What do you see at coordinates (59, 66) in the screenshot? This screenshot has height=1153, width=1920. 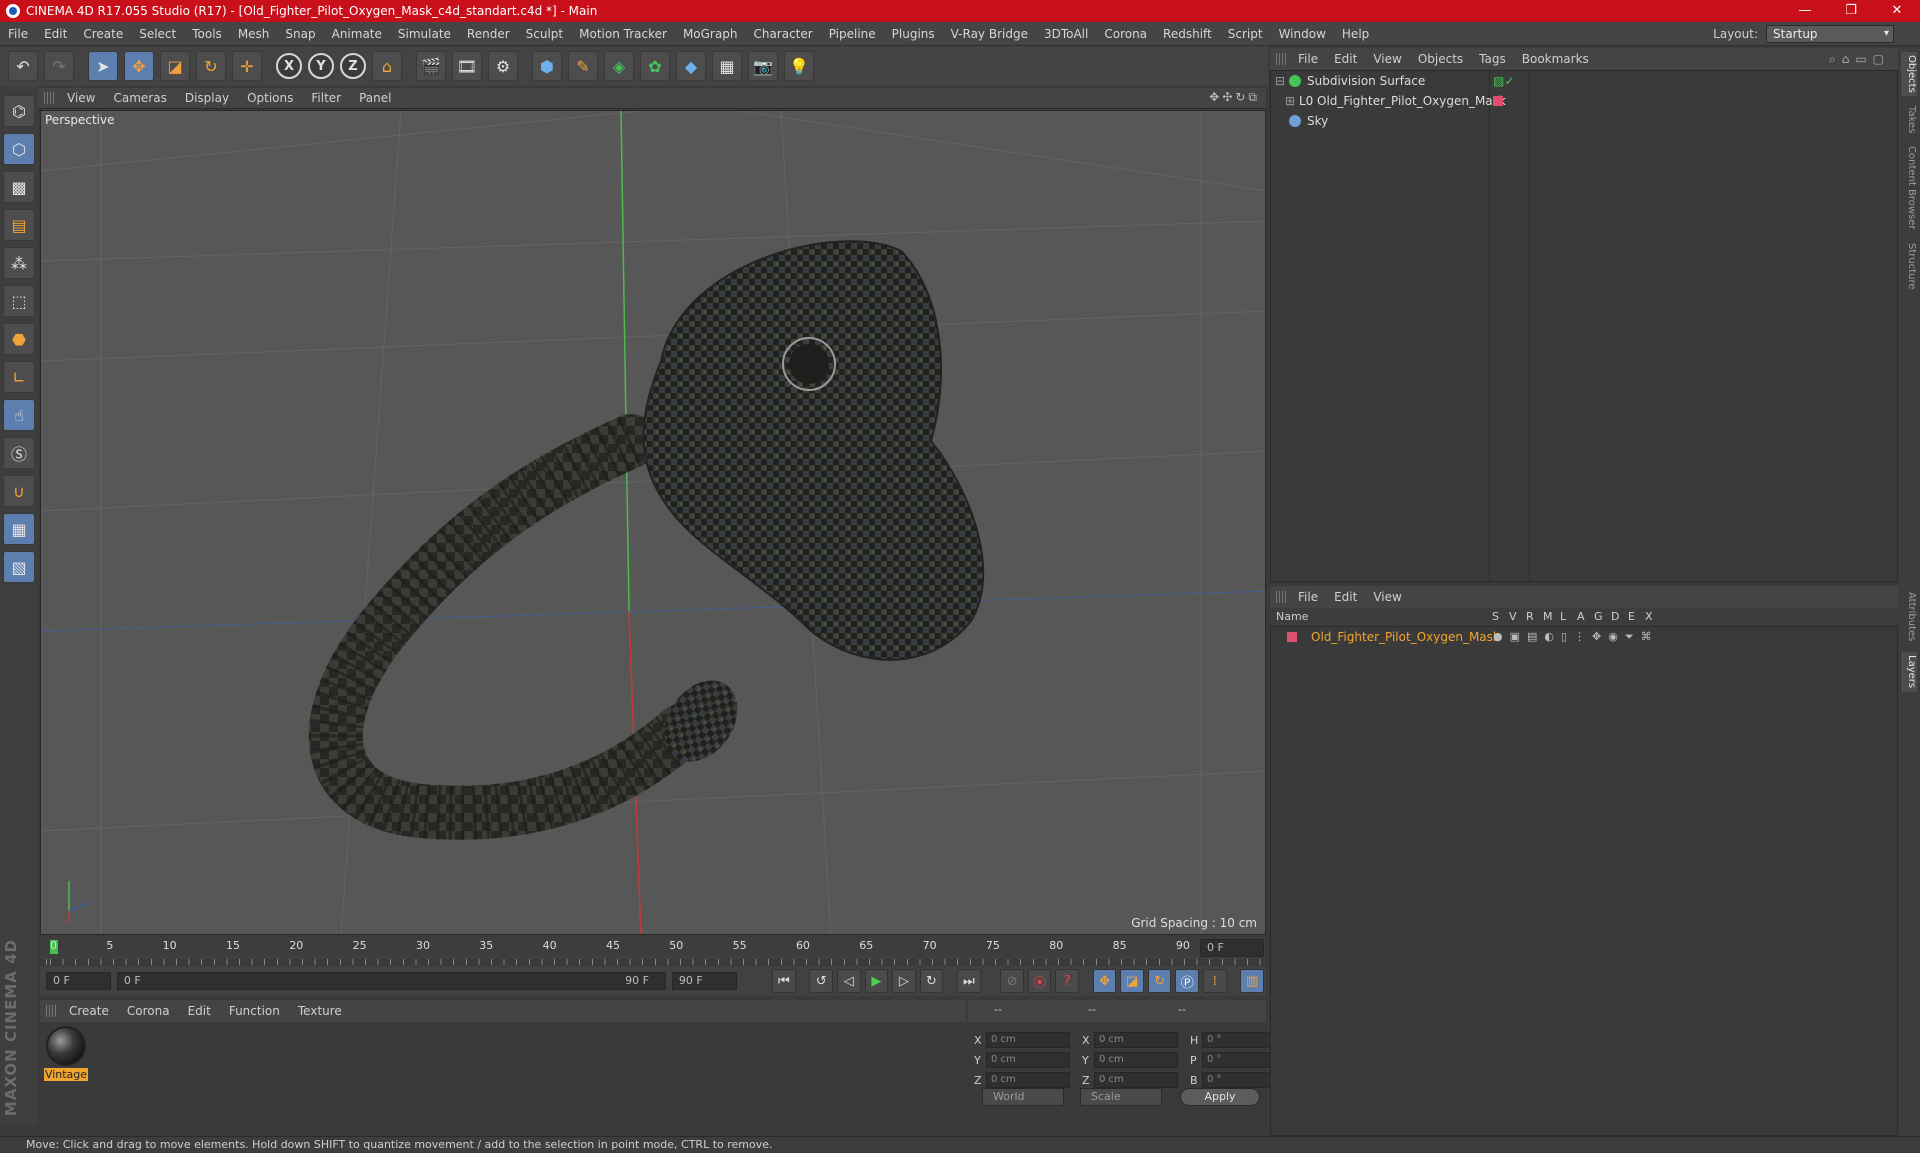 I see `redo-icon: ↷` at bounding box center [59, 66].